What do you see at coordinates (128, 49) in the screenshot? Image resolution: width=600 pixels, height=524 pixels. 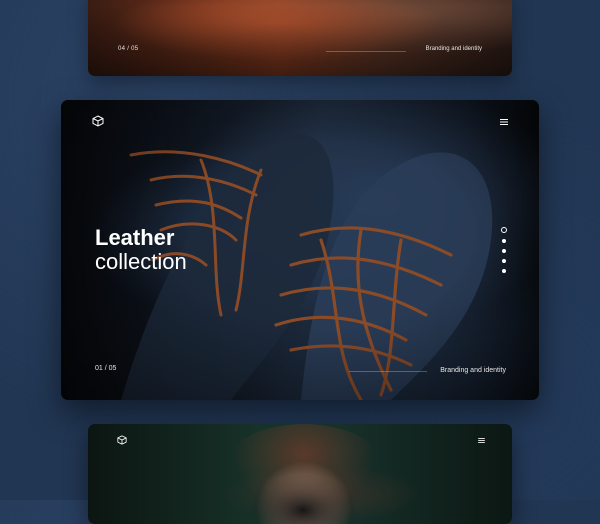 I see `slide-counter: 04 / 05` at bounding box center [128, 49].